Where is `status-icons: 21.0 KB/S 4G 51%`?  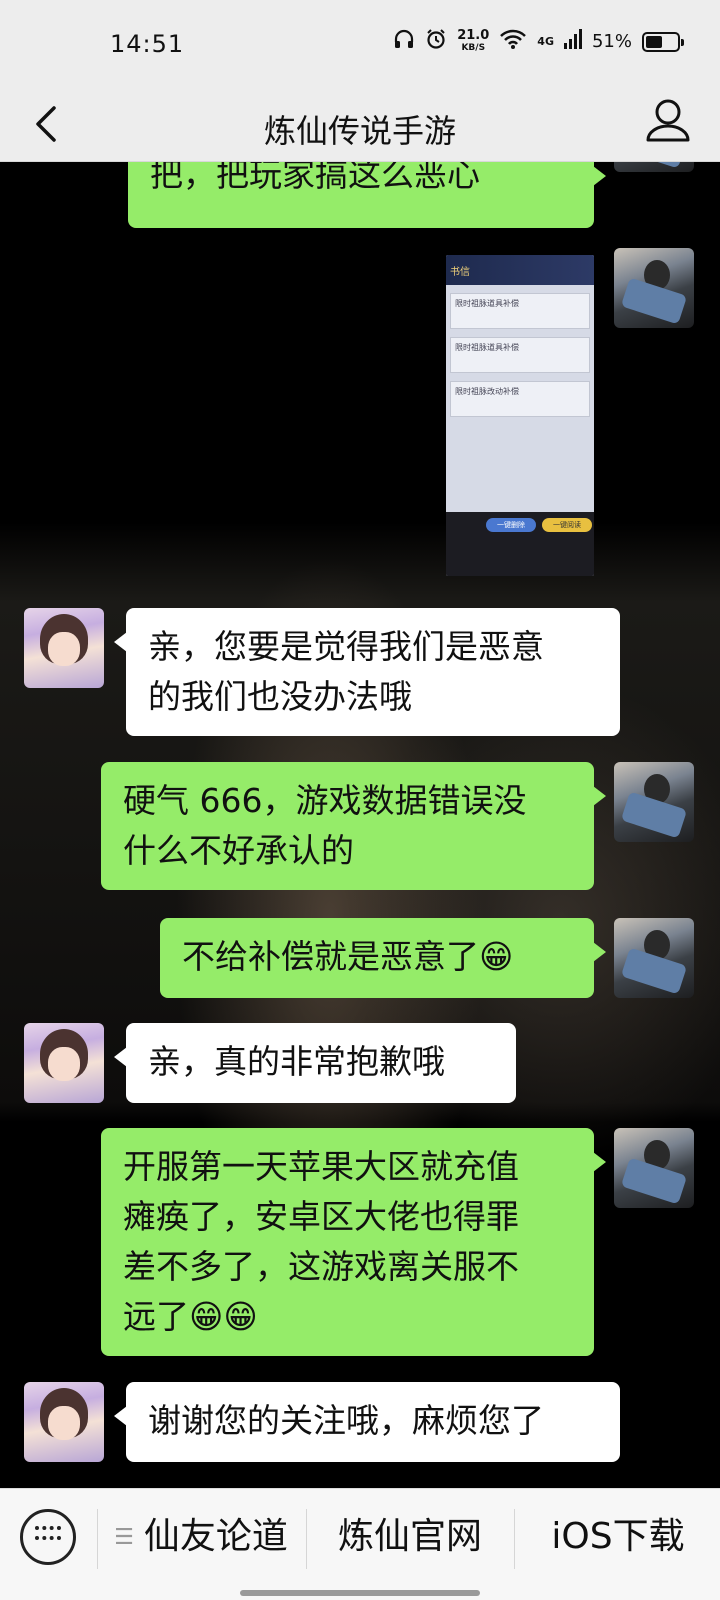
status-icons: 21.0 KB/S 4G 51% is located at coordinates (538, 41).